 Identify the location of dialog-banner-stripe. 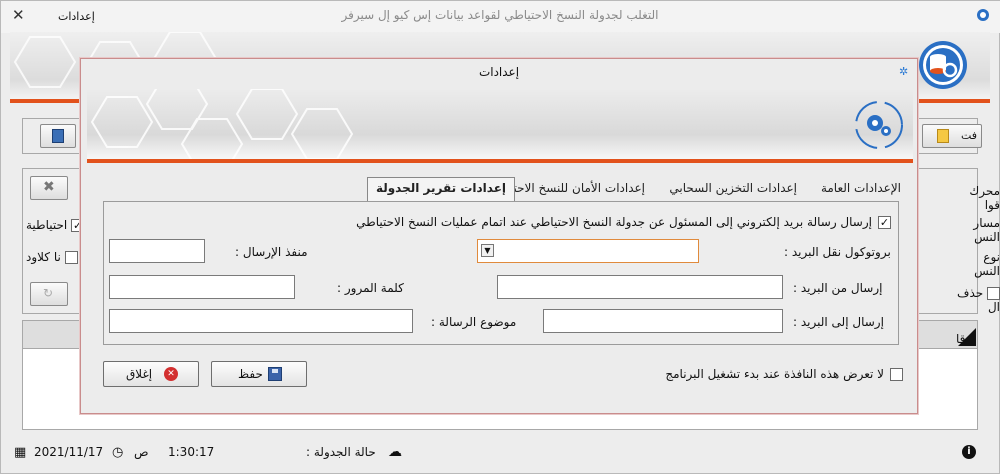
(500, 161).